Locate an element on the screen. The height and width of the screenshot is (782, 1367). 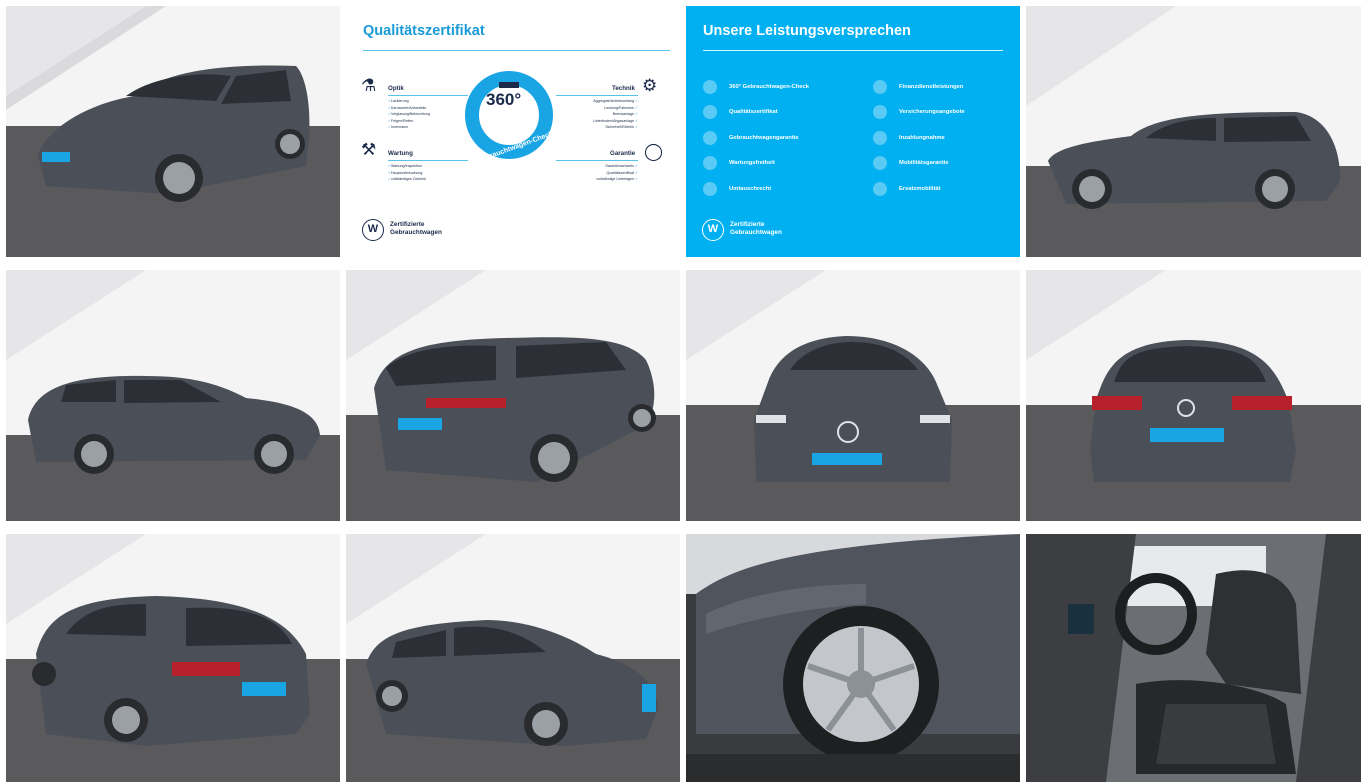
list-item: Inzahlungnahme is located at coordinates (919, 138).